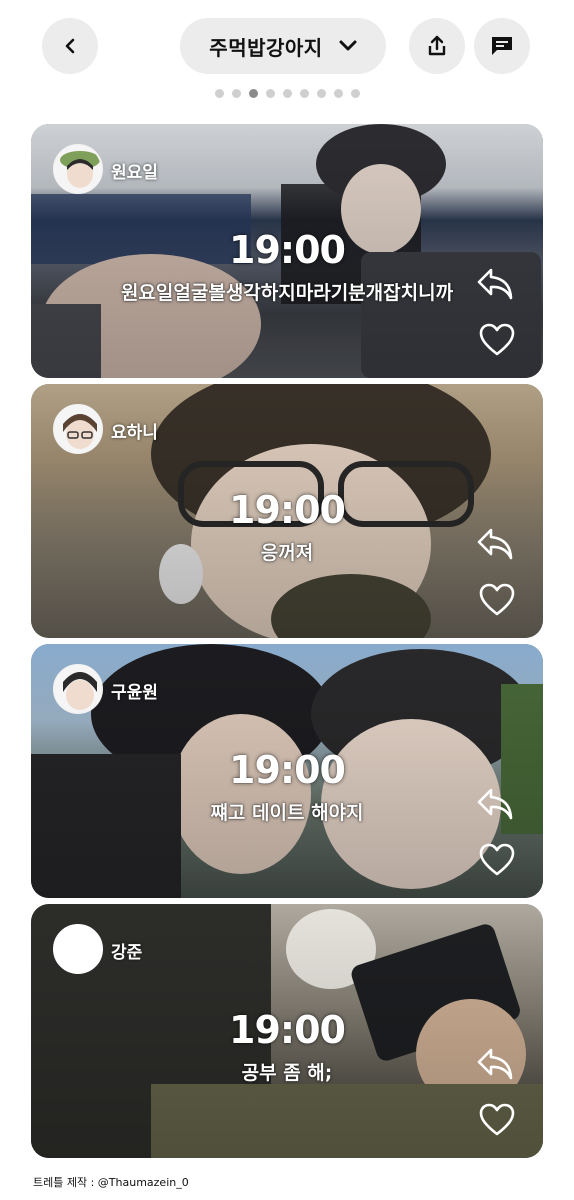 The width and height of the screenshot is (574, 1200). I want to click on chat-button, so click(502, 46).